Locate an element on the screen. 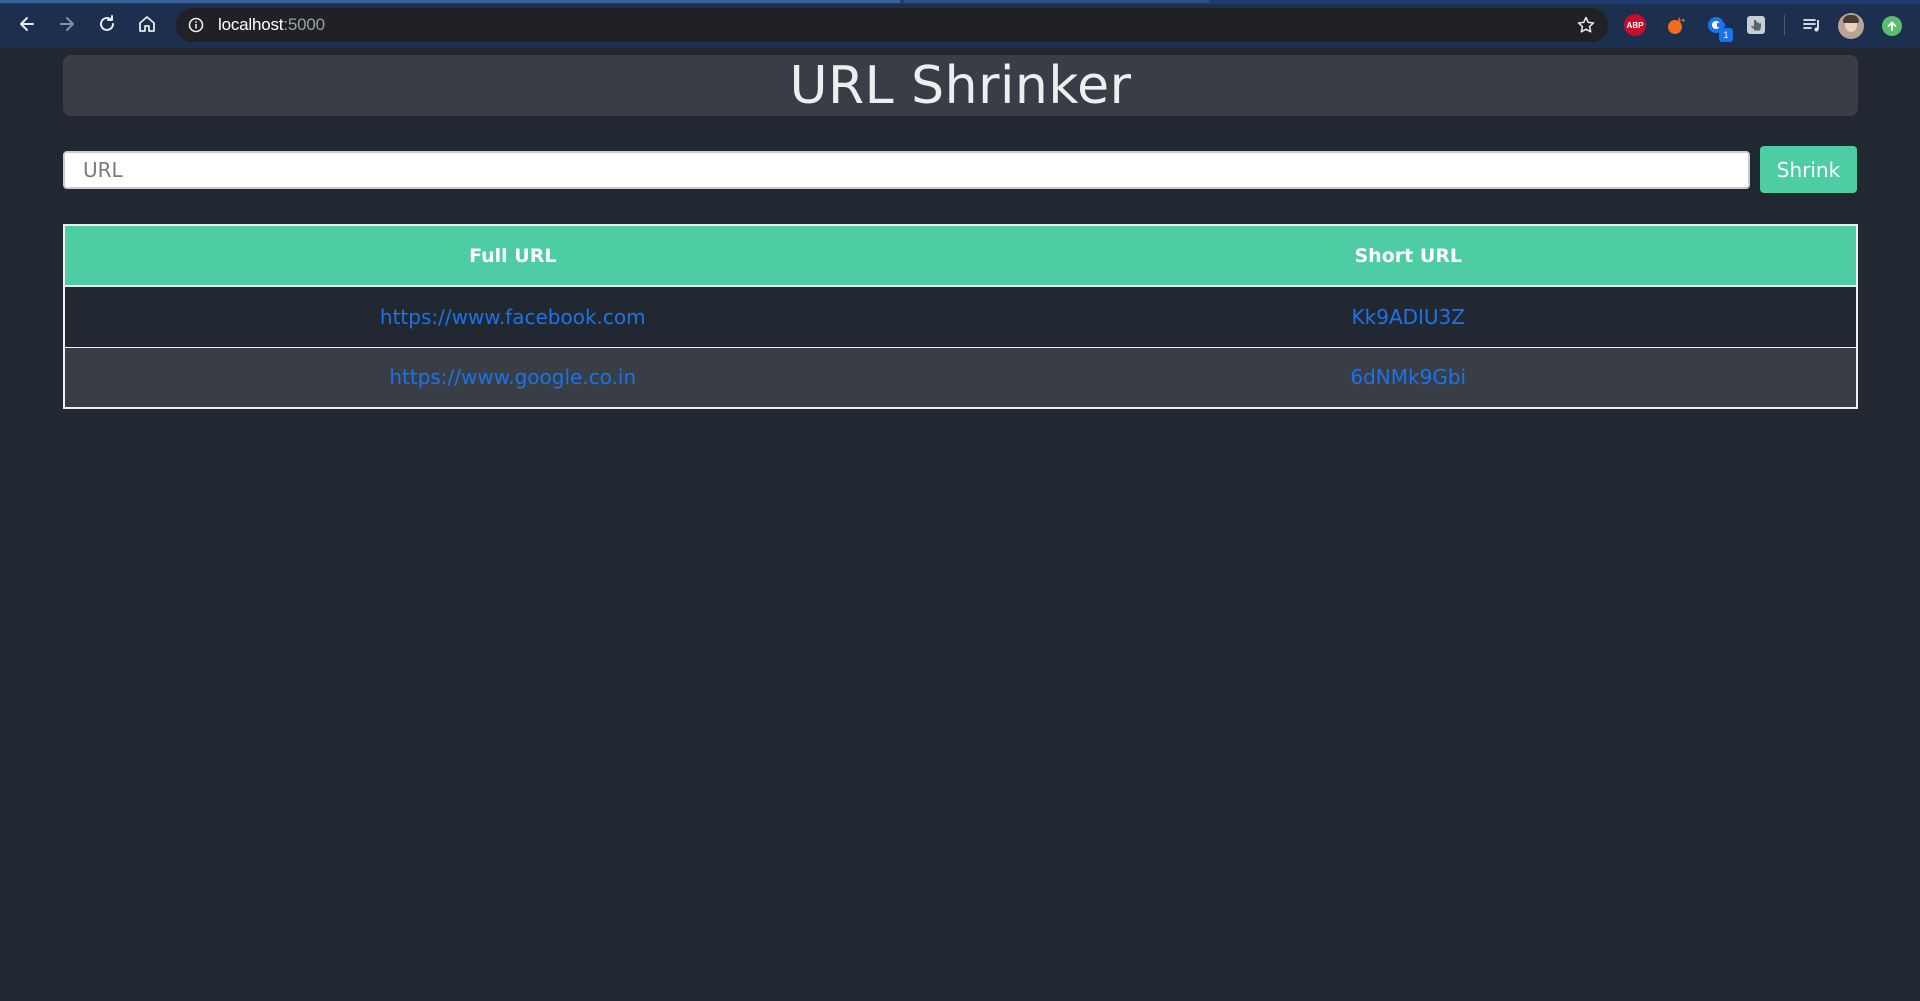  update-button is located at coordinates (1892, 26).